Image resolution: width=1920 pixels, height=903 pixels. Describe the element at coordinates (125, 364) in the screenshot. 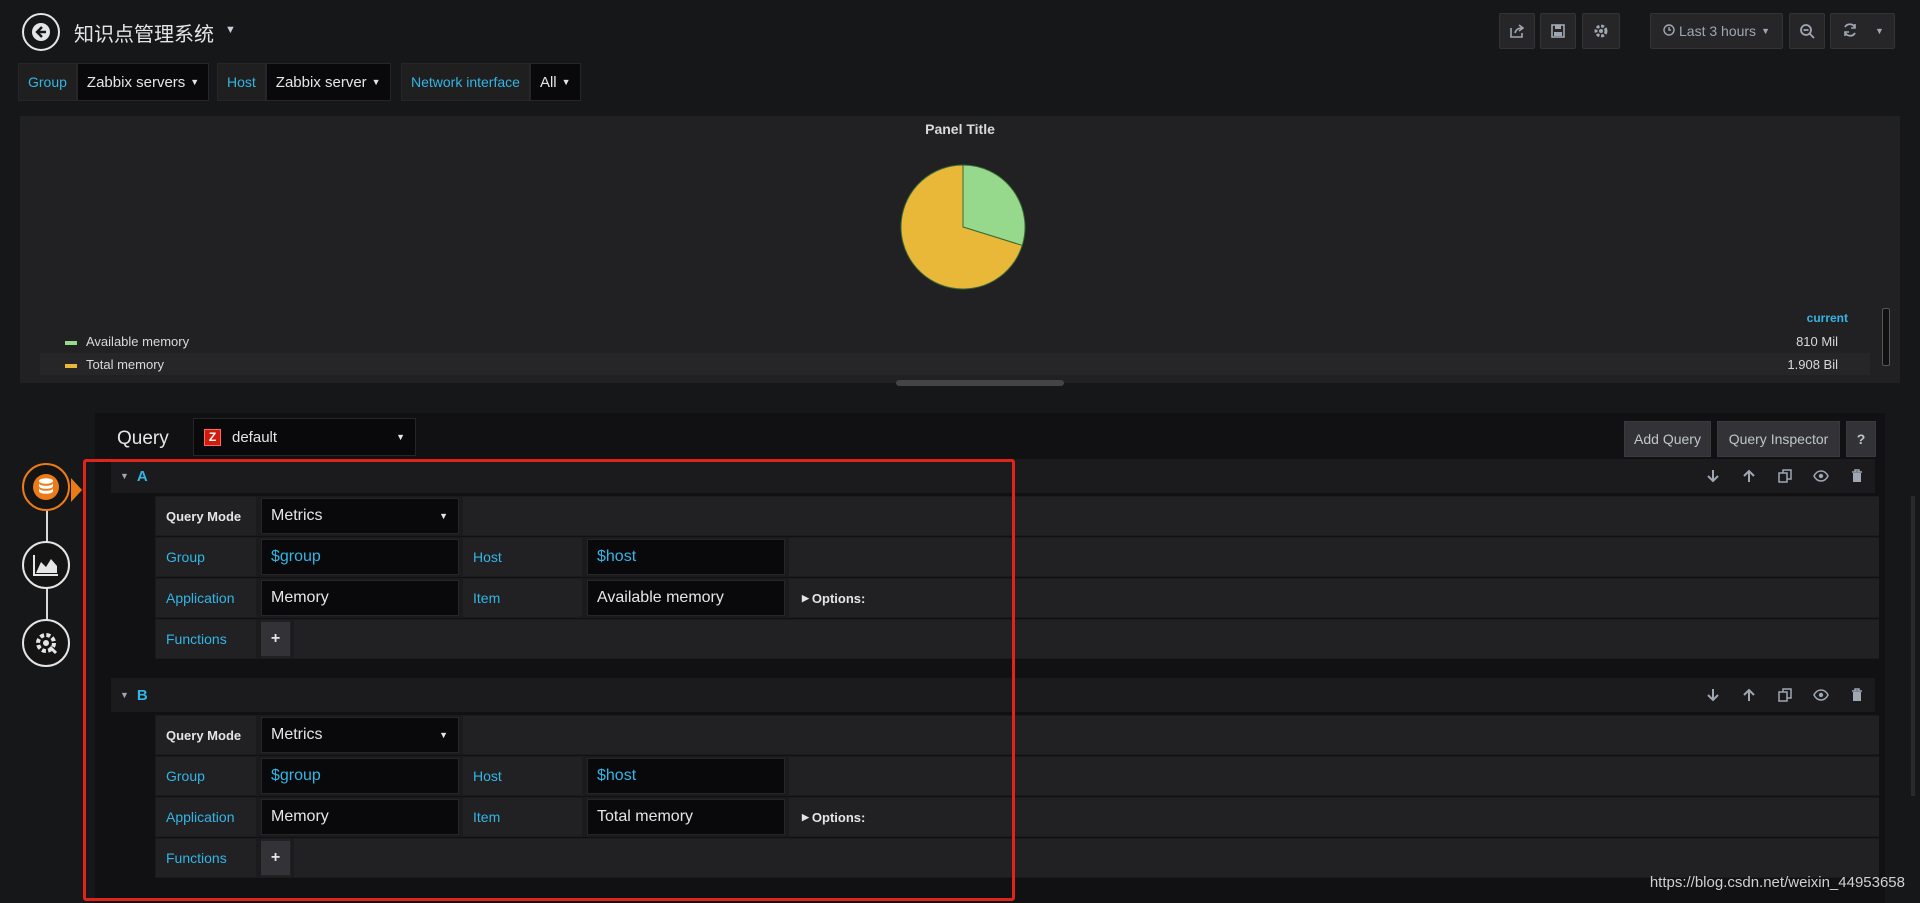

I see `legend-label: Total memory` at that location.